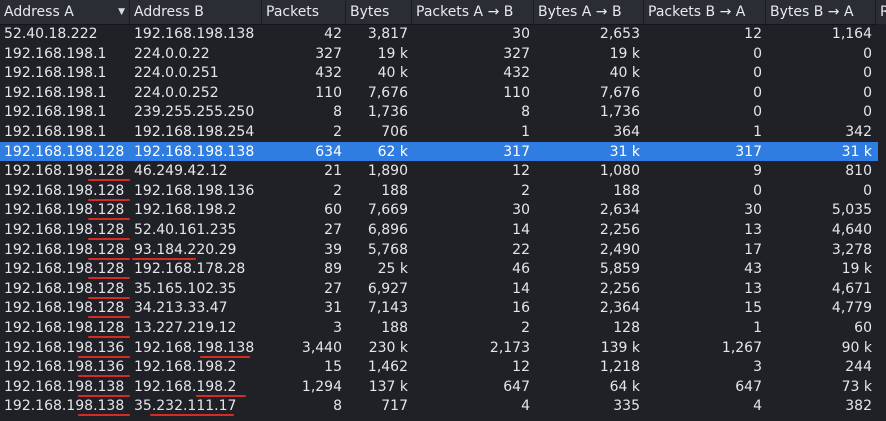 This screenshot has width=886, height=421. I want to click on cell-bytes-a-b: 139 k, so click(620, 347).